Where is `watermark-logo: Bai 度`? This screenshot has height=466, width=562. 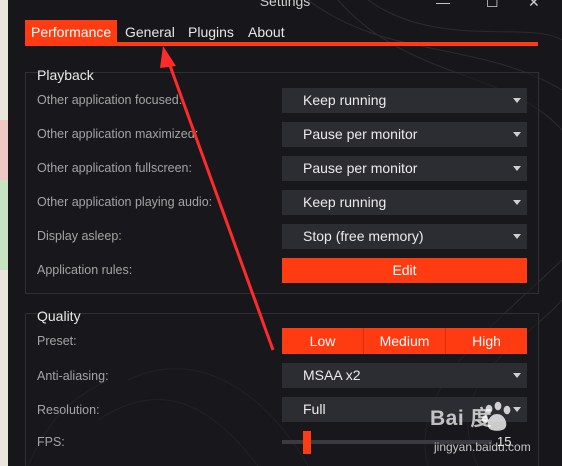
watermark-logo: Bai 度 is located at coordinates (461, 418).